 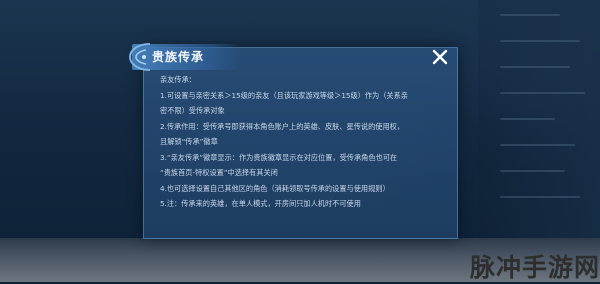 I want to click on content-line: 亲友传承：, so click(x=178, y=79).